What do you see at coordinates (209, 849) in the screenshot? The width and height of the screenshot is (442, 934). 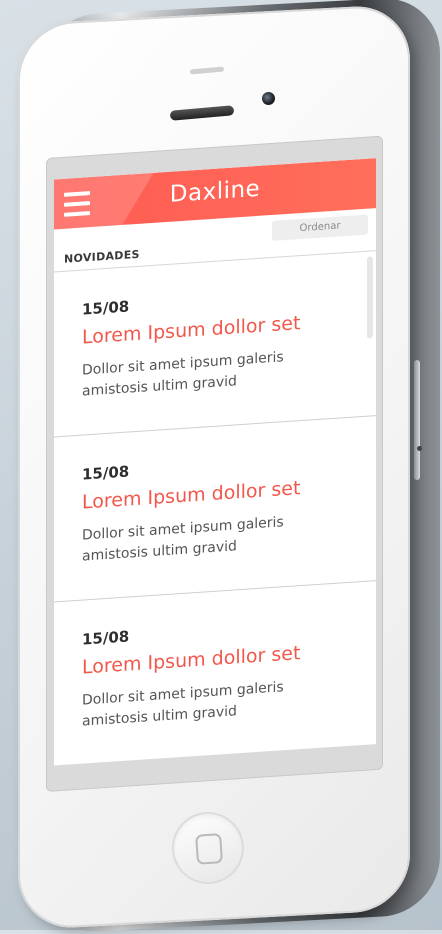 I see `home-button-icon` at bounding box center [209, 849].